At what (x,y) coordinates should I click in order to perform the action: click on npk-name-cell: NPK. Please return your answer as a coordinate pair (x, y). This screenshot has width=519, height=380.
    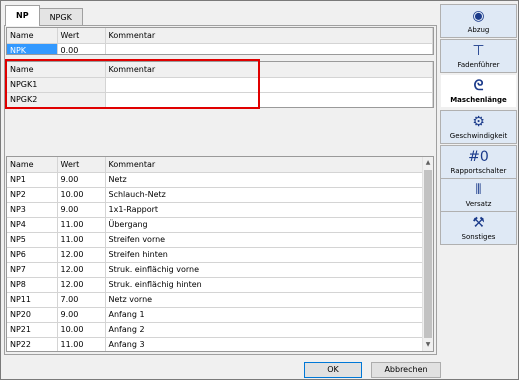
    Looking at the image, I should click on (32, 48).